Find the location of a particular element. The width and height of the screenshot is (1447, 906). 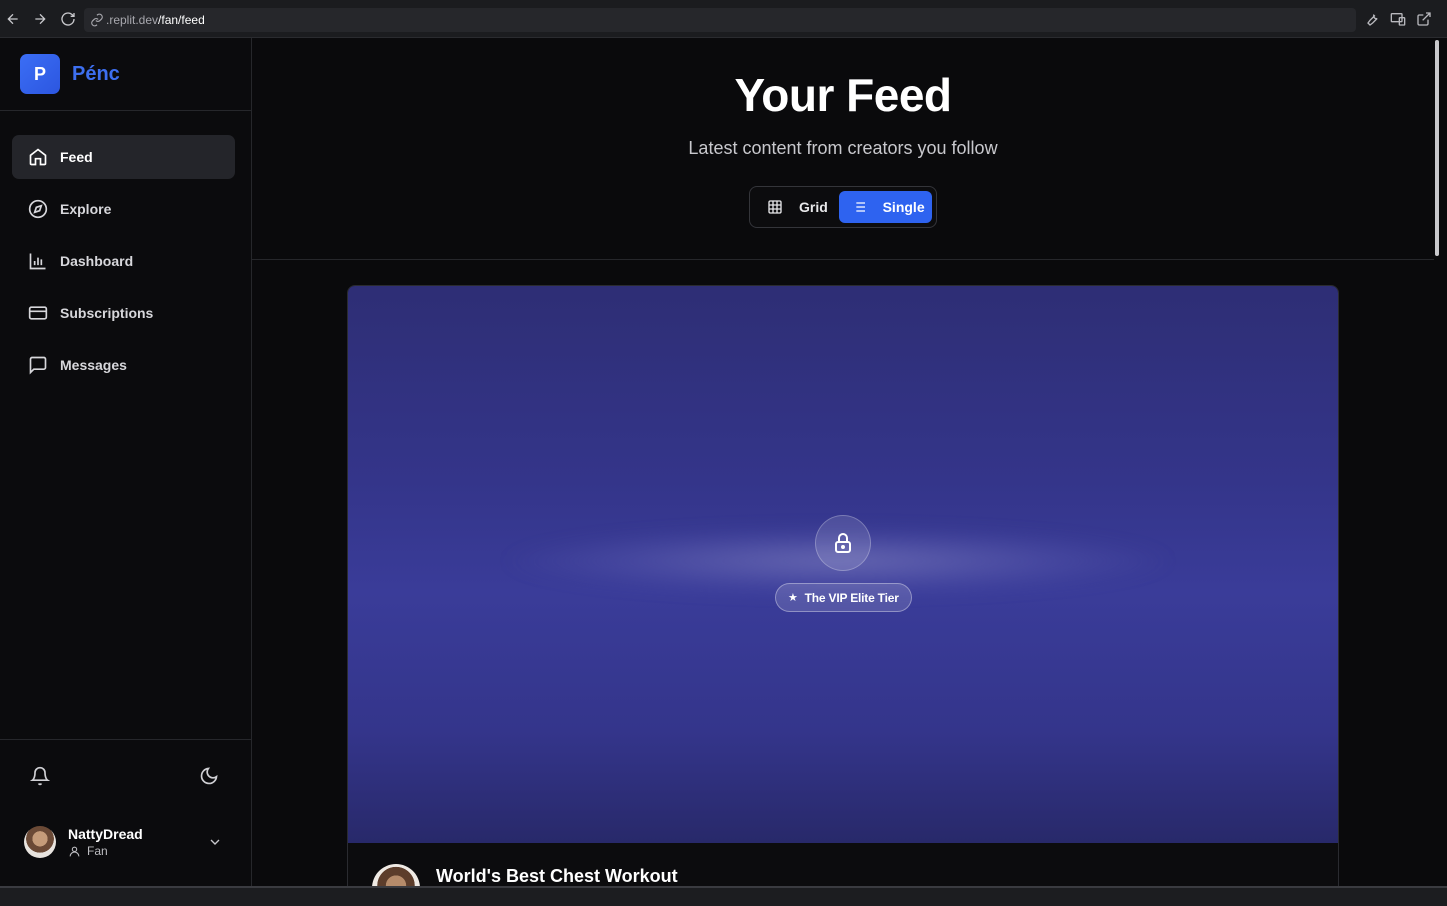

browser-toolbar: .replit.dev/fan/feed is located at coordinates (723, 19).